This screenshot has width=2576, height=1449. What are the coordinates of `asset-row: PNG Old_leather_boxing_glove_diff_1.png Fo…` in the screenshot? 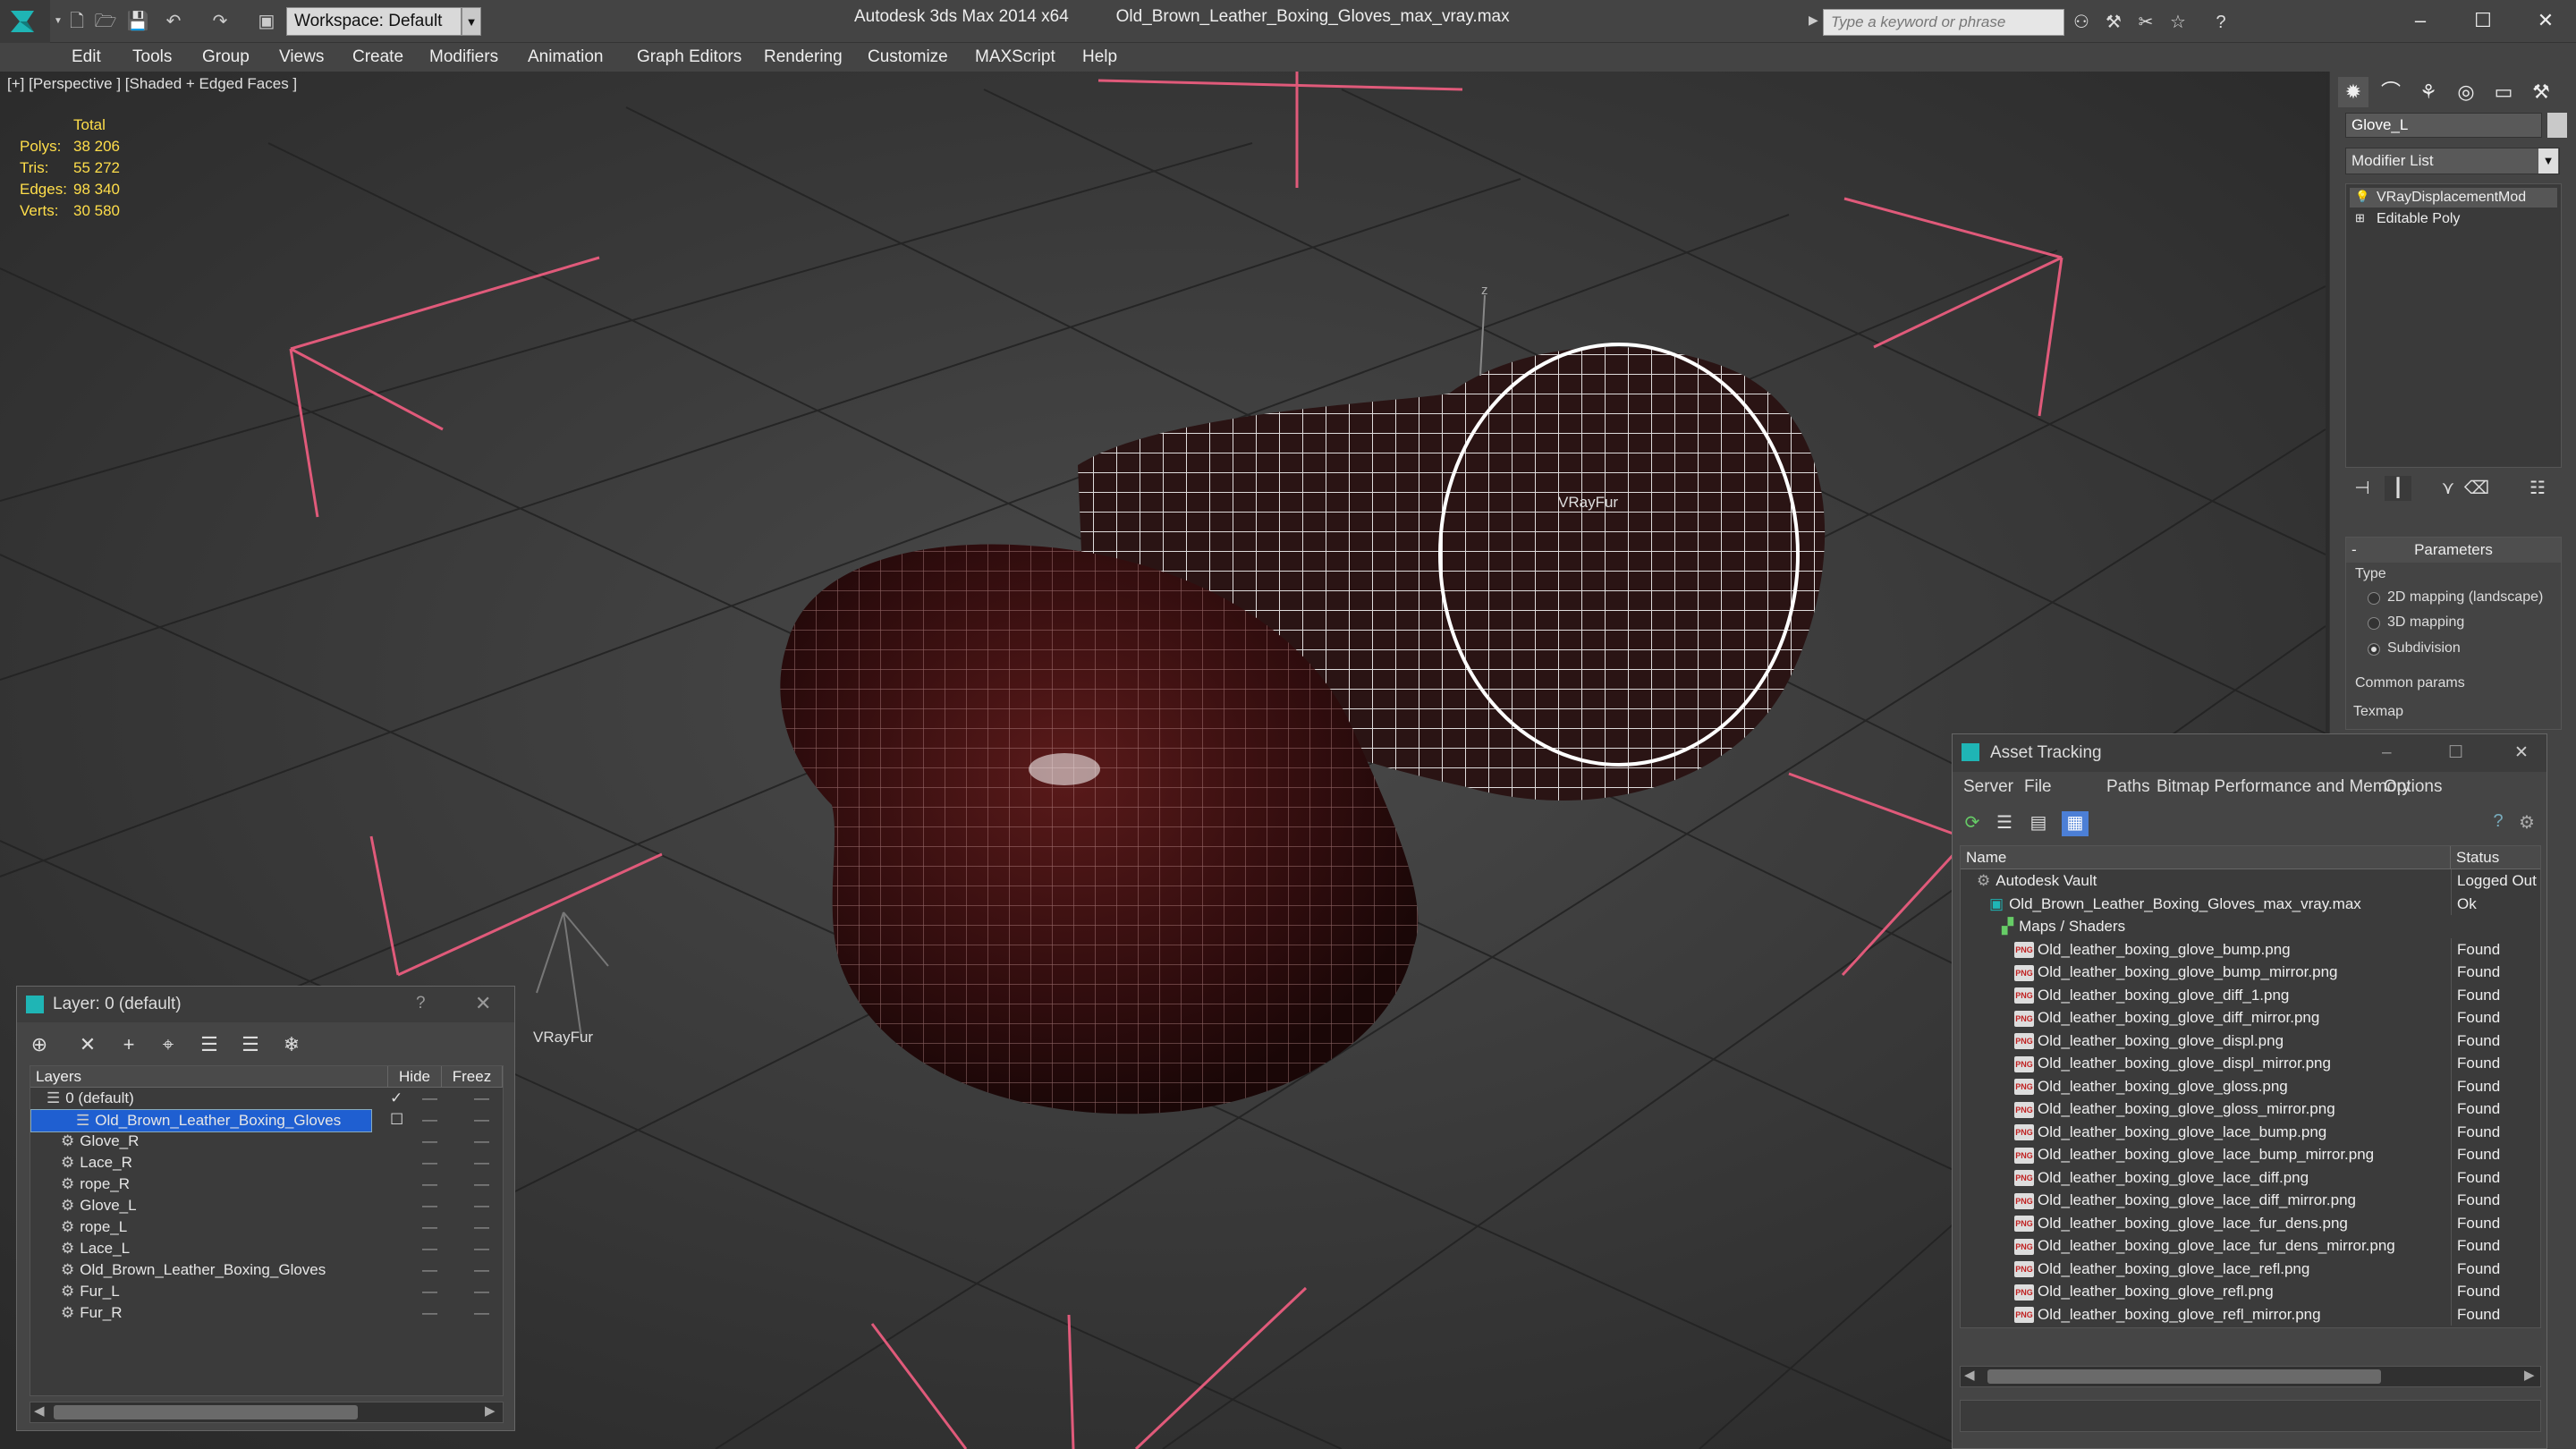 It's located at (2250, 994).